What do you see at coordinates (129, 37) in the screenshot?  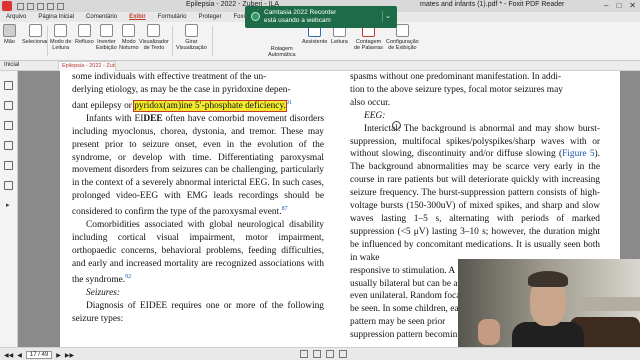 I see `night-mode-button: Modo Noturno` at bounding box center [129, 37].